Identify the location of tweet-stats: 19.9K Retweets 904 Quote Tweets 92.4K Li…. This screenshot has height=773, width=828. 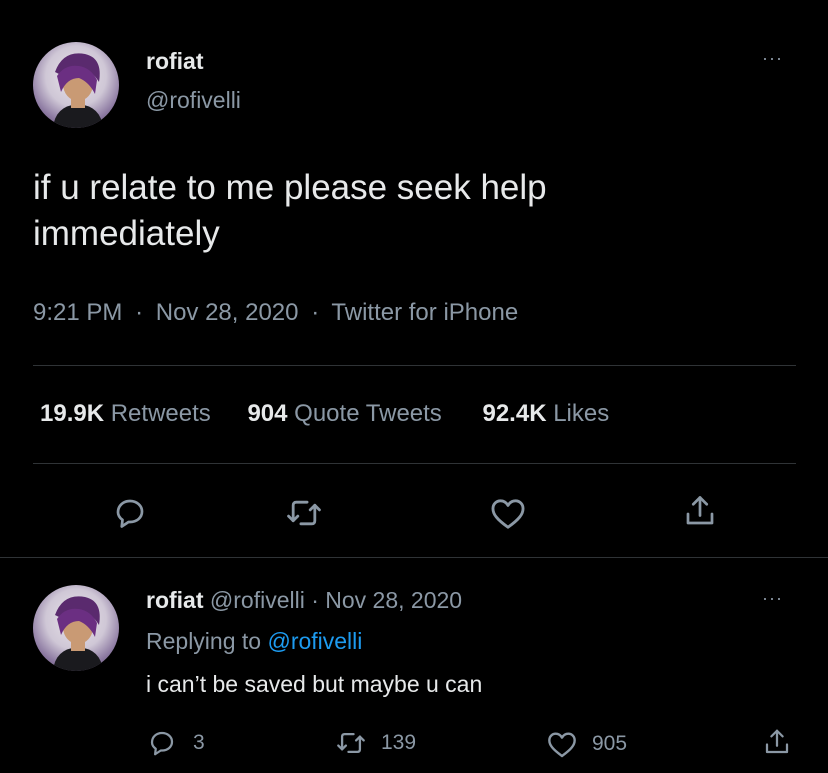
(324, 414).